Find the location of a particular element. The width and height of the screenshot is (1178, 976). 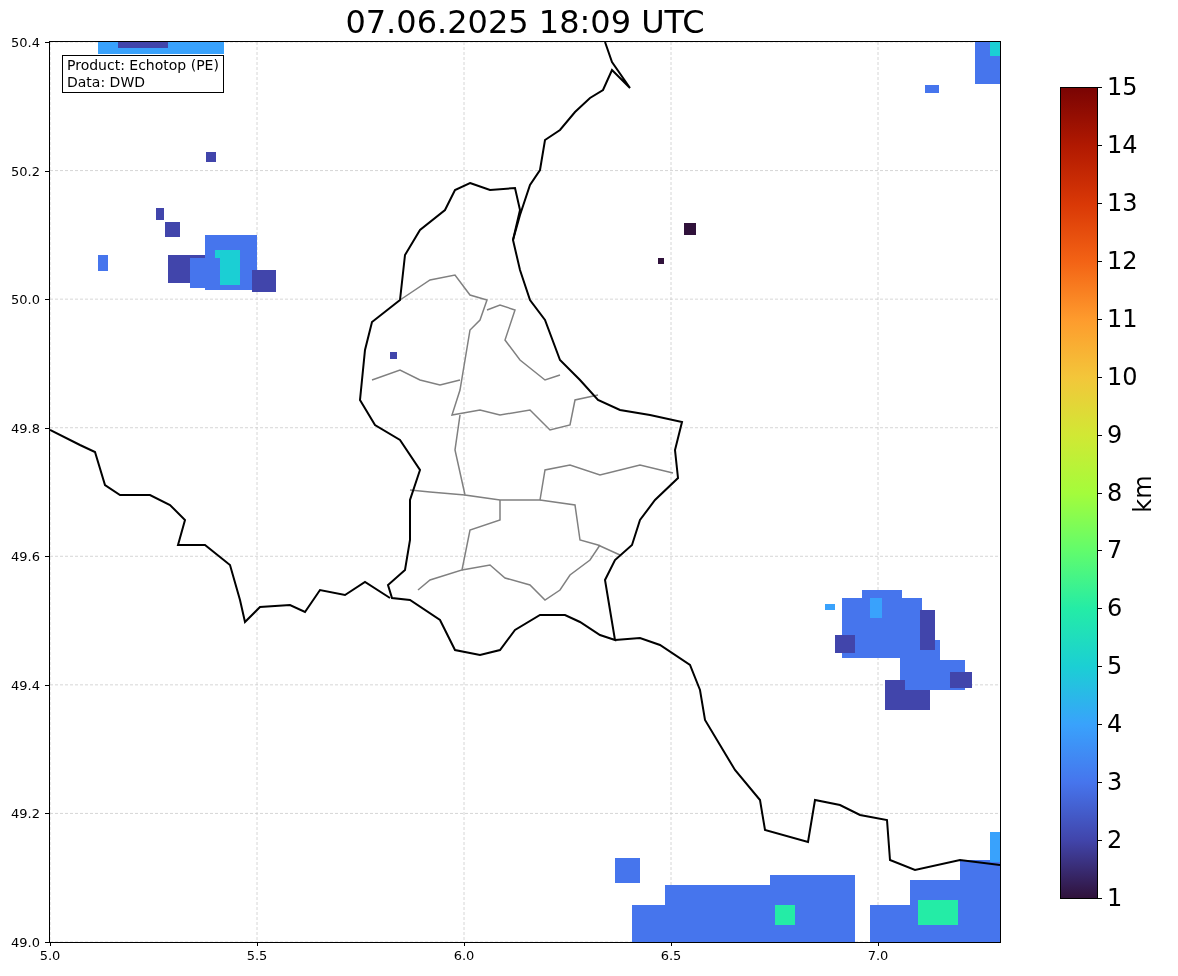

y-tick-label: 49.2 is located at coordinates (25, 813).